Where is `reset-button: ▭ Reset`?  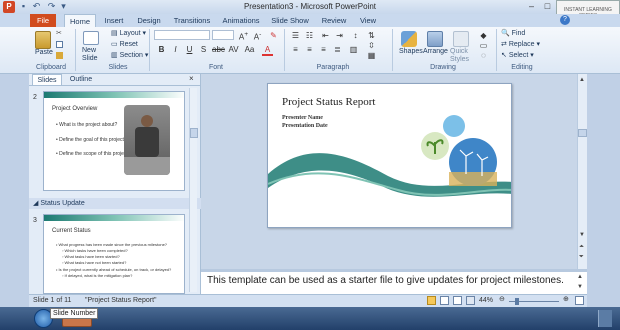
reset-button: ▭ Reset is located at coordinates (124, 44).